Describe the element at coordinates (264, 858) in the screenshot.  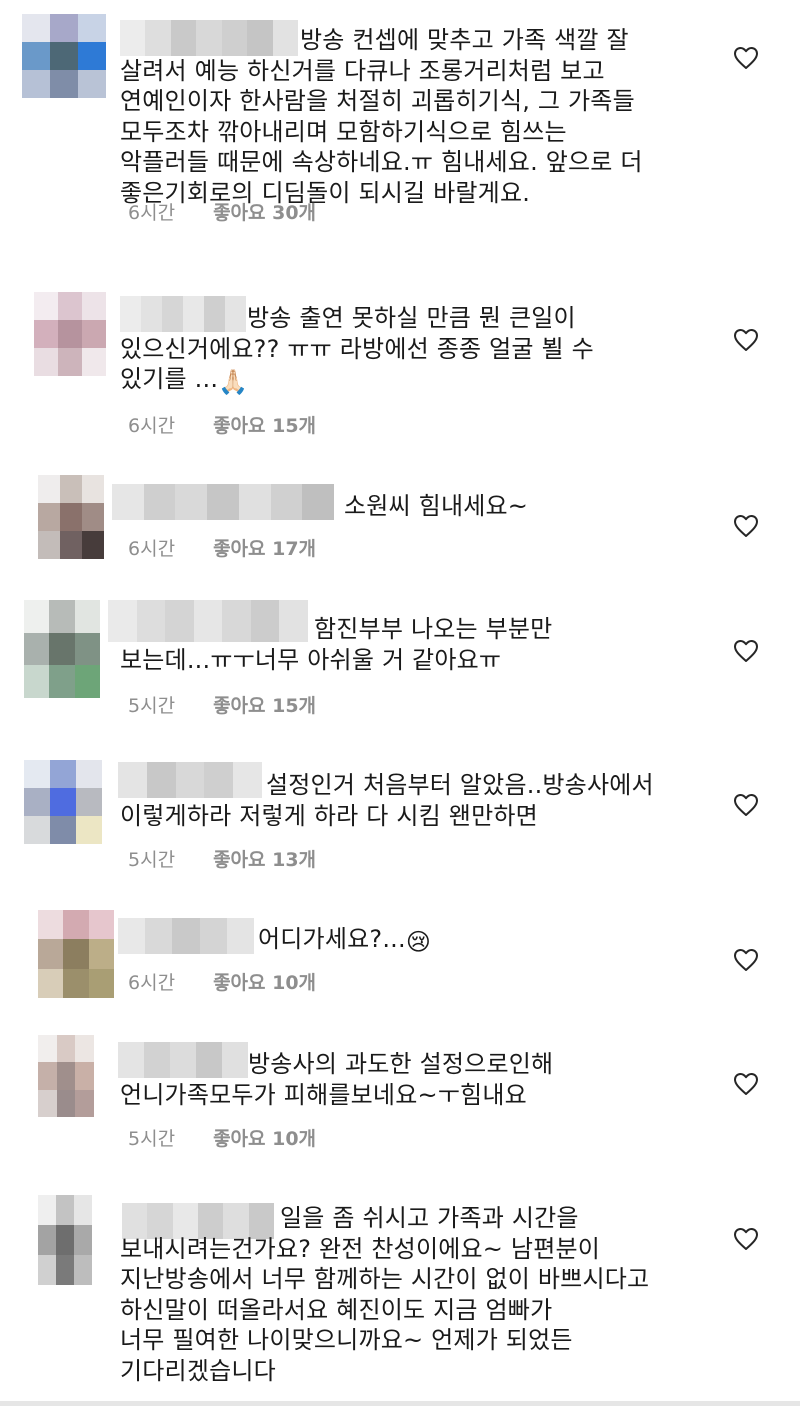
I see `likes-count-link: 좋아요 13개` at that location.